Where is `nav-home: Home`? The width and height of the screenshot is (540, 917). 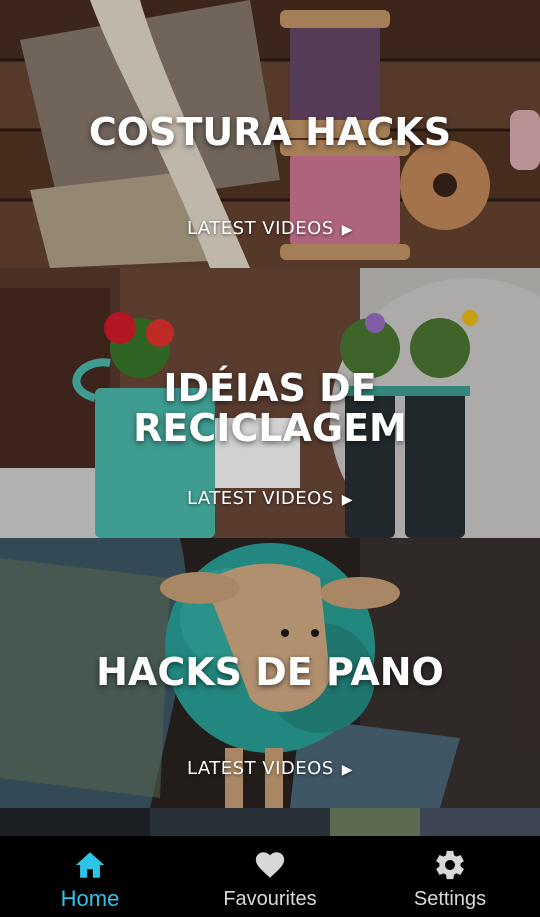
nav-home: Home is located at coordinates (90, 876).